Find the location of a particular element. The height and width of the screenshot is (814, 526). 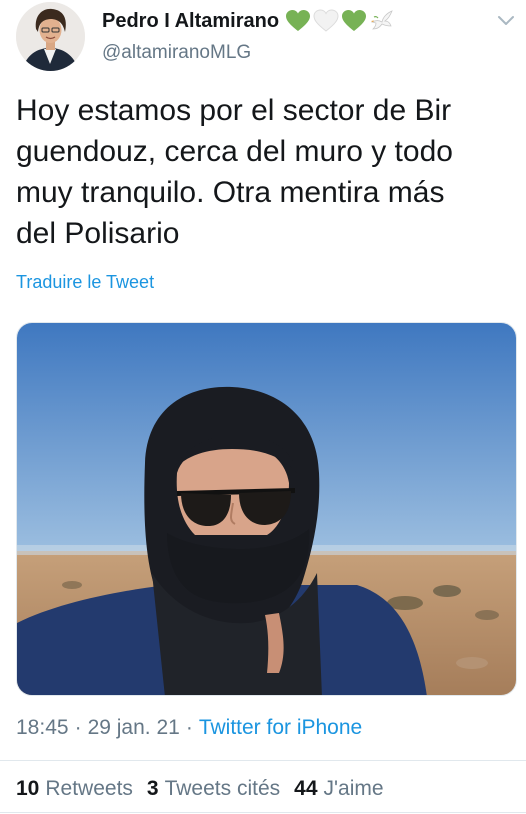

author-name-row: Pedro I Altamirano is located at coordinates (248, 21).